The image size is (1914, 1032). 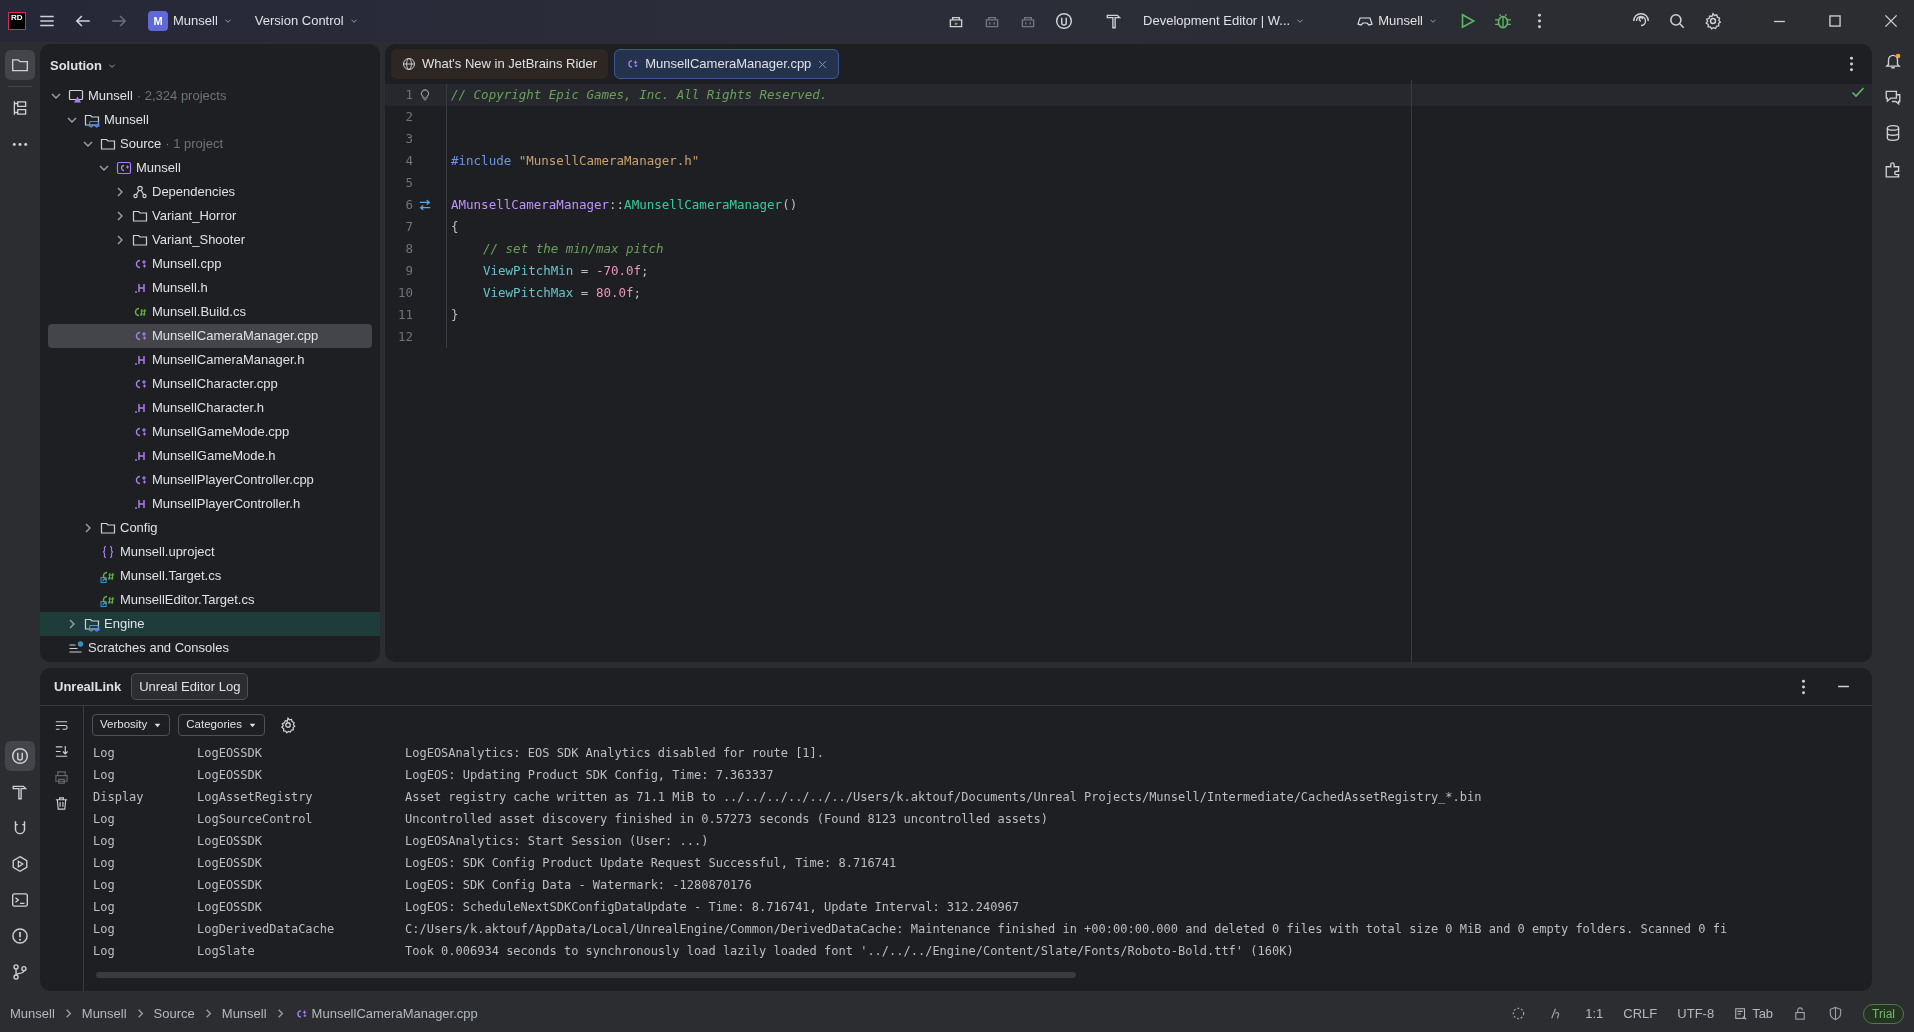 I want to click on editor-tab: What's New in JetBrains Rider, so click(x=500, y=64).